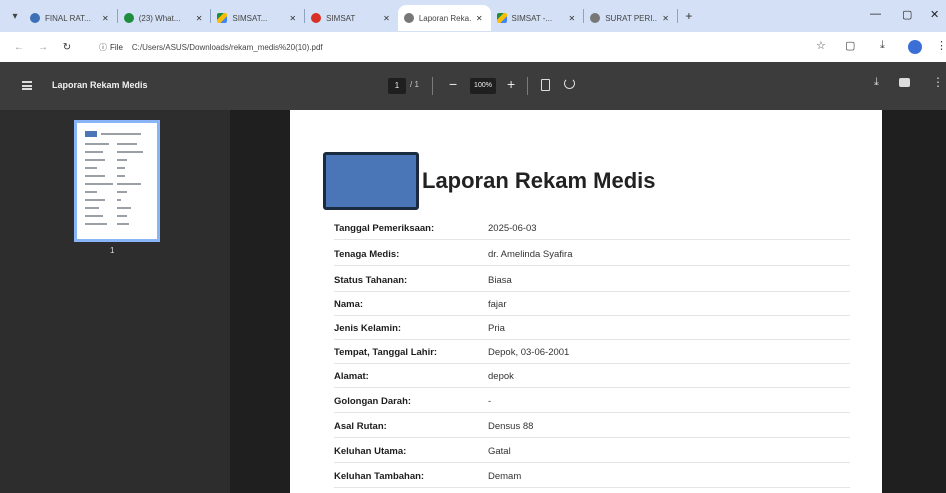  I want to click on fit-page-icon, so click(545, 85).